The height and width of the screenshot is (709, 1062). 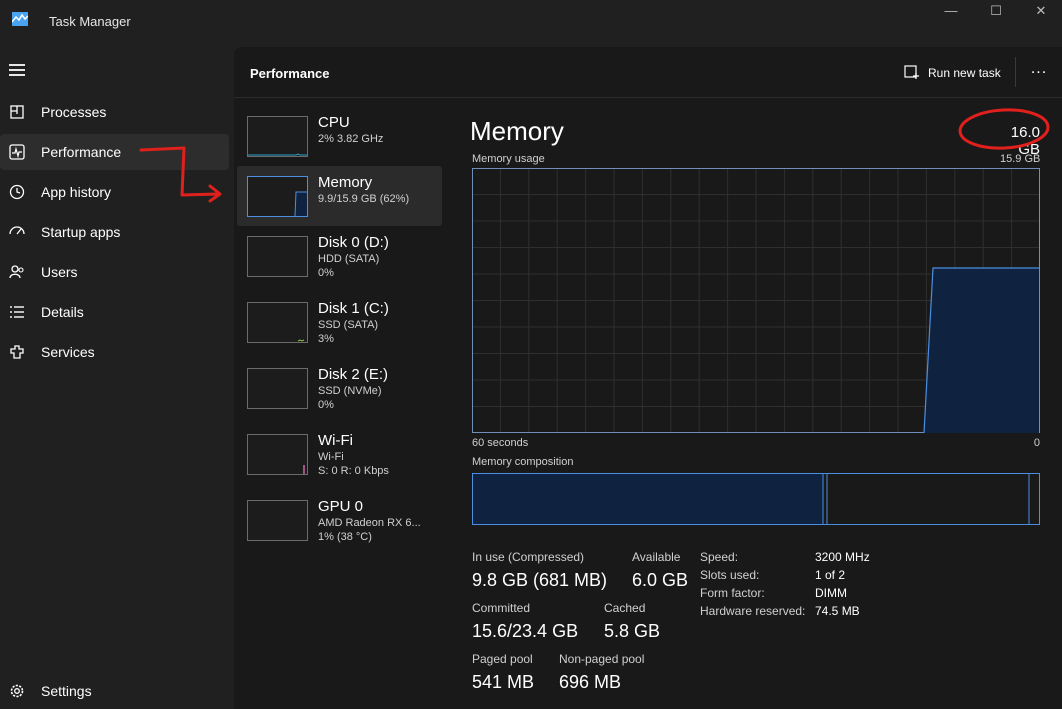 I want to click on device-detail: 1% (38 °C), so click(x=345, y=537).